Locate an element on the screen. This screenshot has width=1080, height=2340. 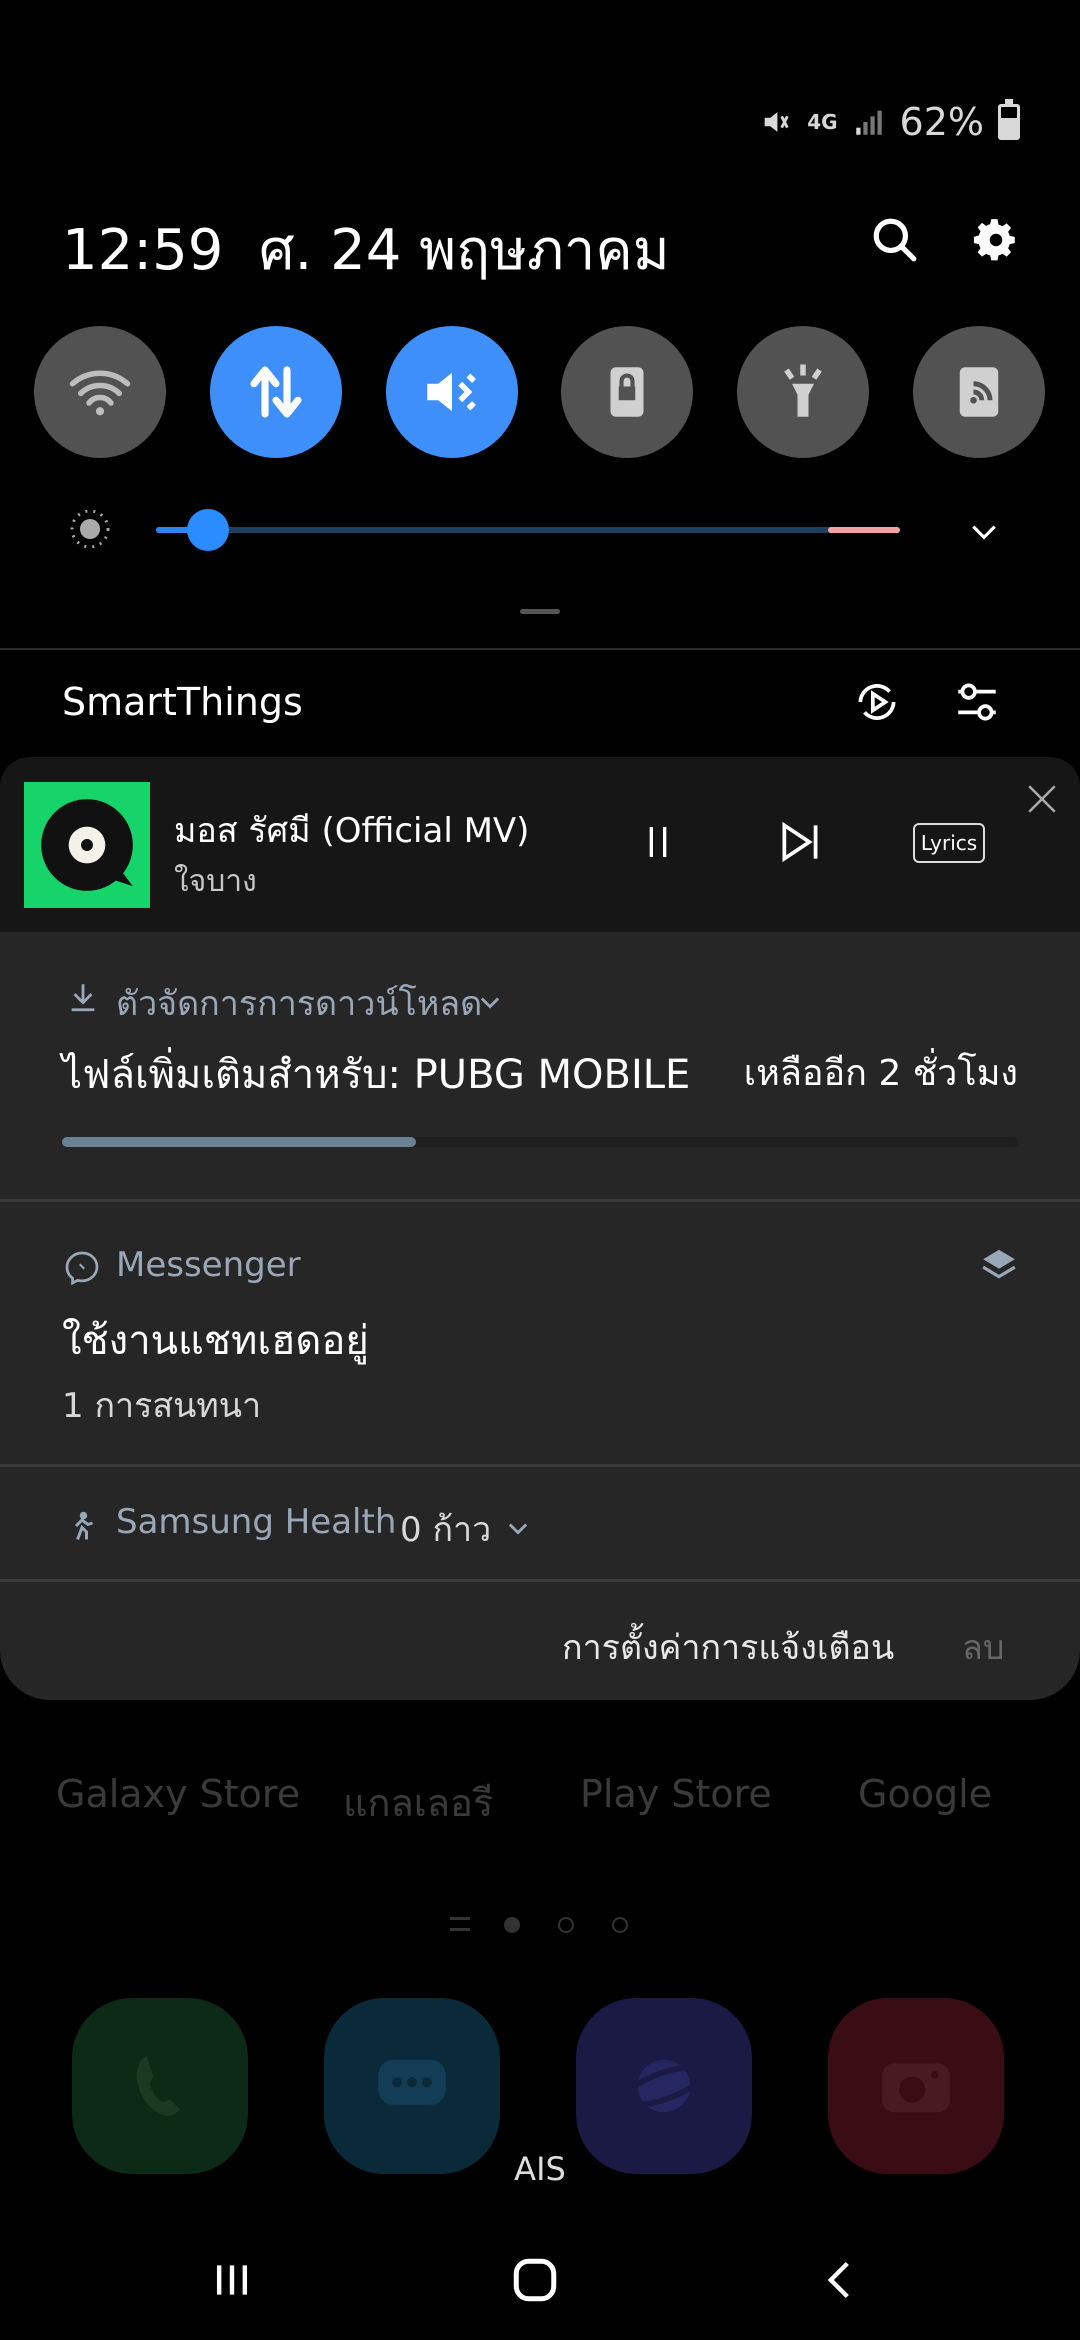
album-art is located at coordinates (87, 845).